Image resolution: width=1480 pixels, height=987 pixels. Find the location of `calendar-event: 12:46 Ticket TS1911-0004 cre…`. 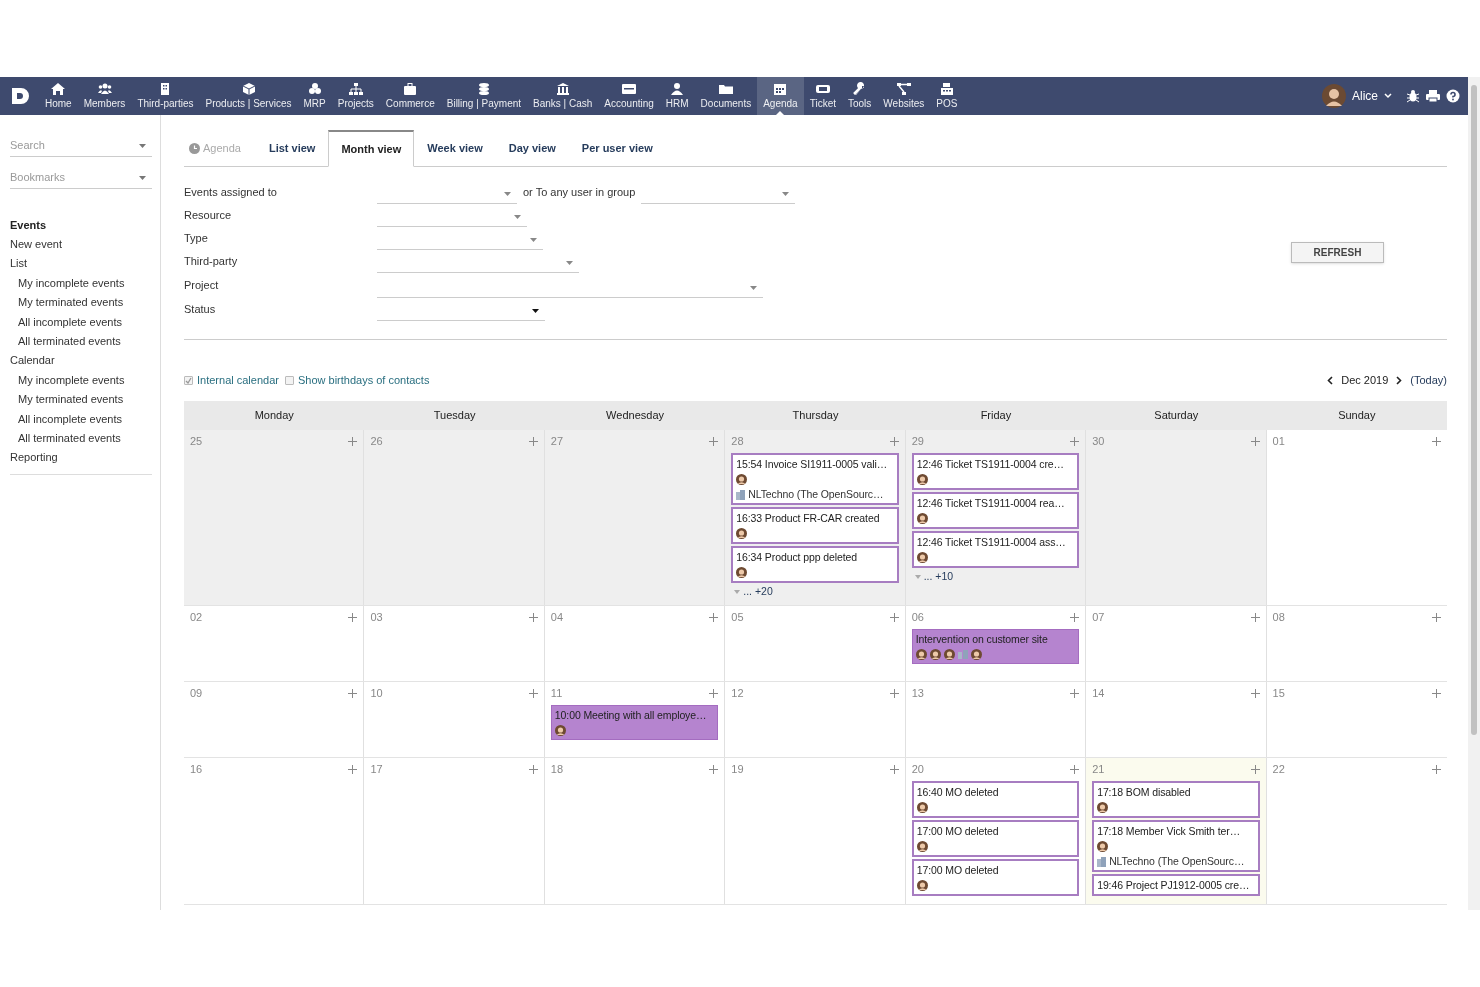

calendar-event: 12:46 Ticket TS1911-0004 cre… is located at coordinates (995, 471).